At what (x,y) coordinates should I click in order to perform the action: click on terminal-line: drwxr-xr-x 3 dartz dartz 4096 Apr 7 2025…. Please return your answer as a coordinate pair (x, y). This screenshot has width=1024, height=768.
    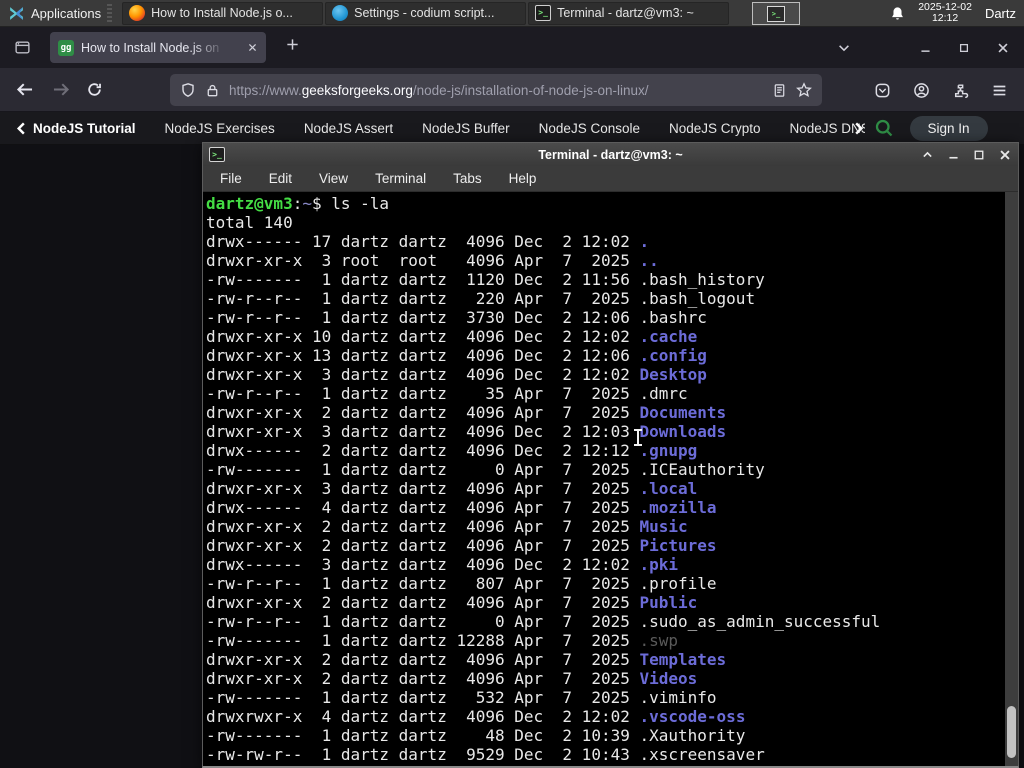
    Looking at the image, I should click on (452, 488).